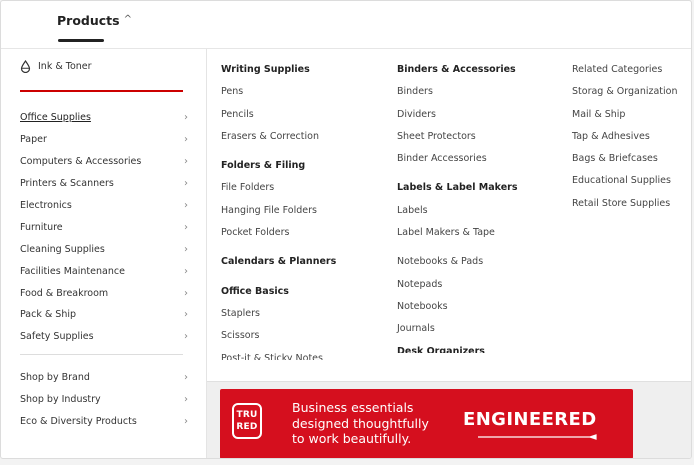  Describe the element at coordinates (625, 206) in the screenshot. I see `menu-link: Retail Store Supplies` at that location.